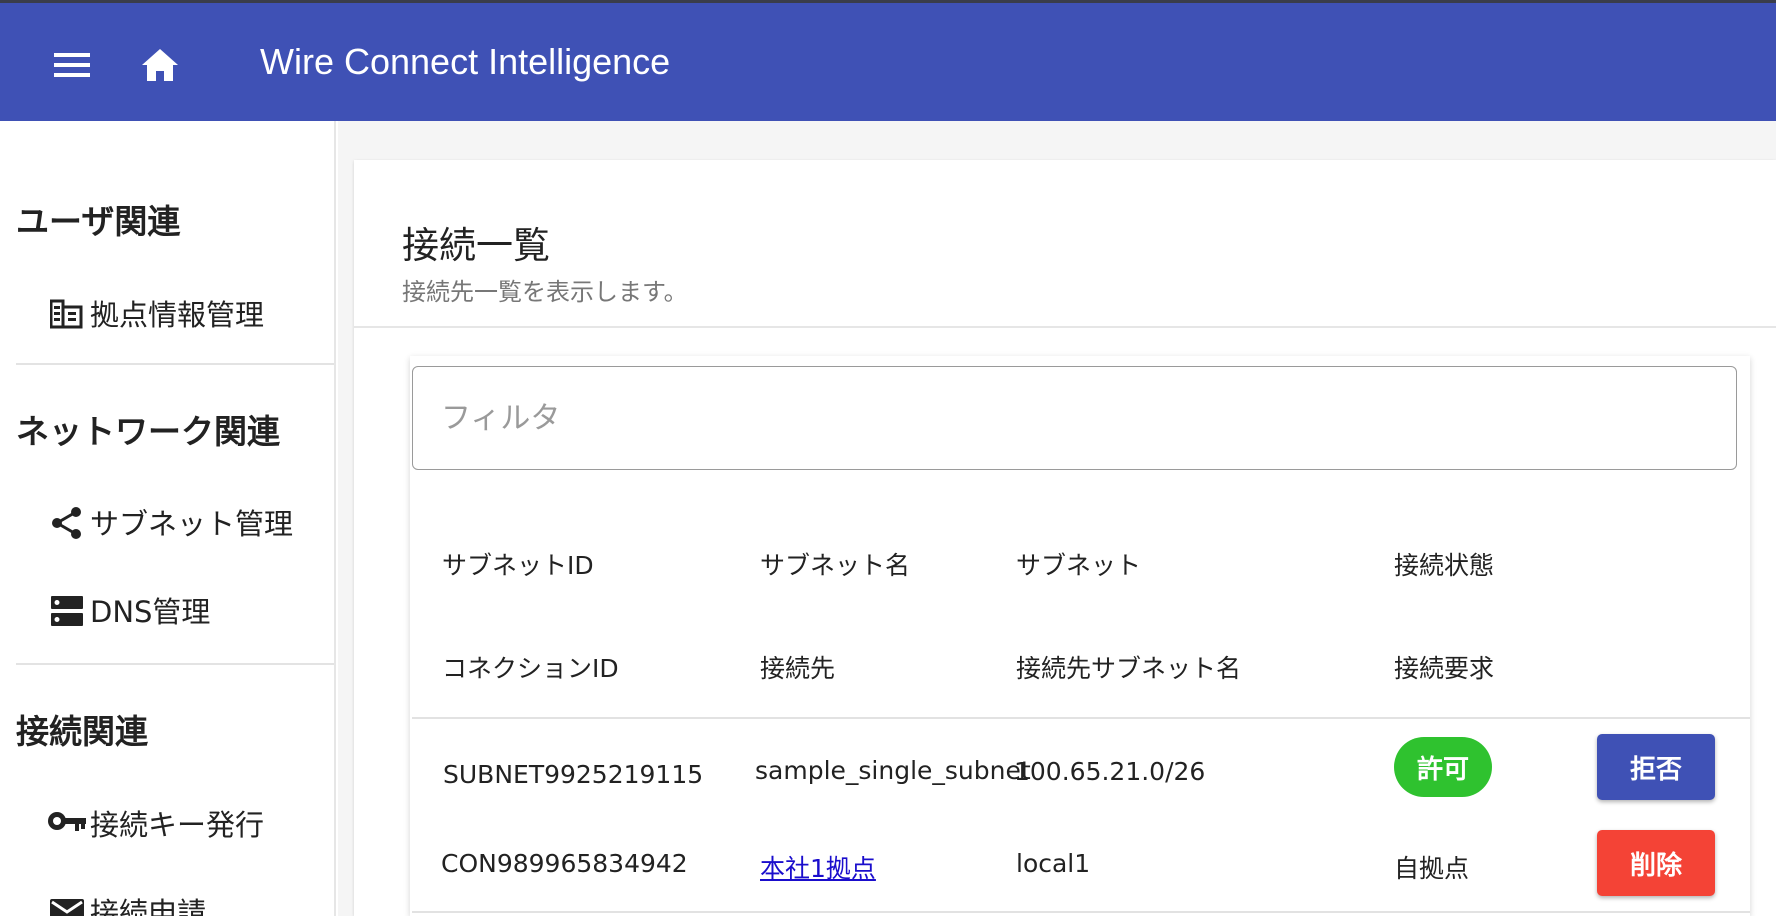 Image resolution: width=1776 pixels, height=916 pixels. What do you see at coordinates (1081, 912) in the screenshot?
I see `table-row-divider` at bounding box center [1081, 912].